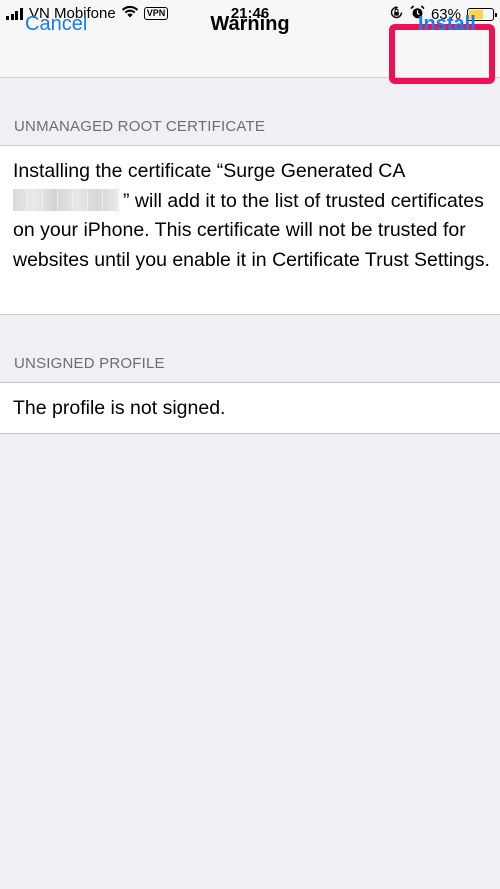 The height and width of the screenshot is (889, 500). I want to click on section-header-root-certificate: UNMANAGED ROOT CERTIFICATE, so click(140, 126).